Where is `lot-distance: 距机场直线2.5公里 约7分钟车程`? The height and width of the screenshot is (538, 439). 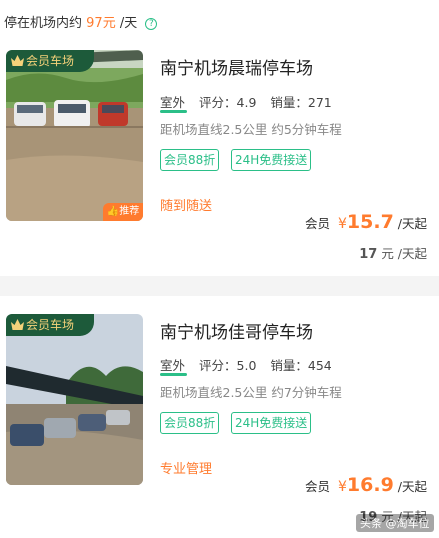 lot-distance: 距机场直线2.5公里 约7分钟车程 is located at coordinates (251, 392).